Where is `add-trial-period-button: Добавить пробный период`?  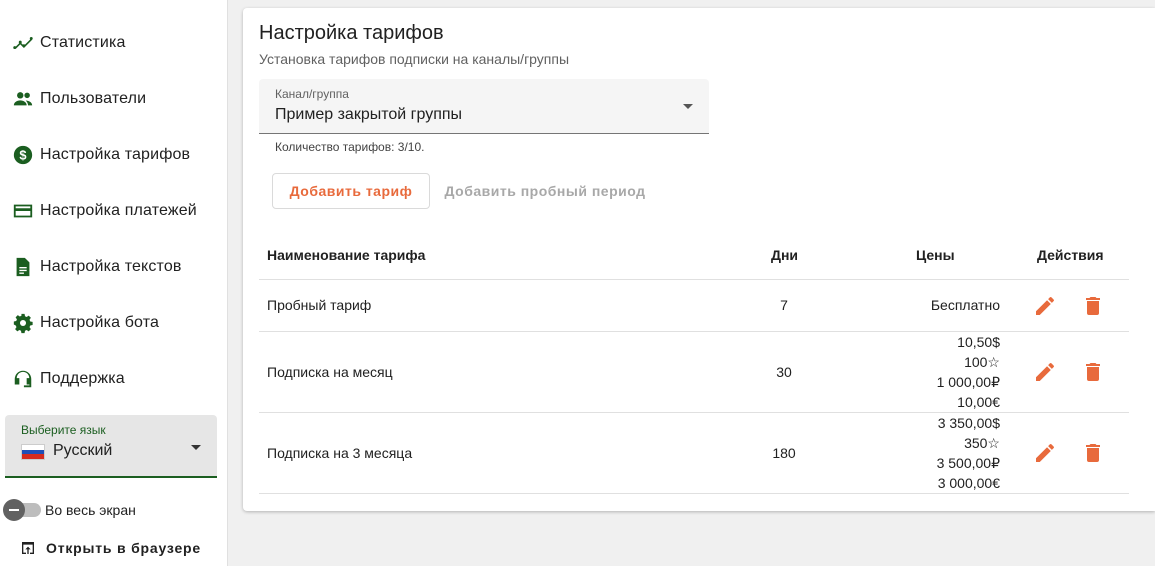
add-trial-period-button: Добавить пробный период is located at coordinates (545, 191).